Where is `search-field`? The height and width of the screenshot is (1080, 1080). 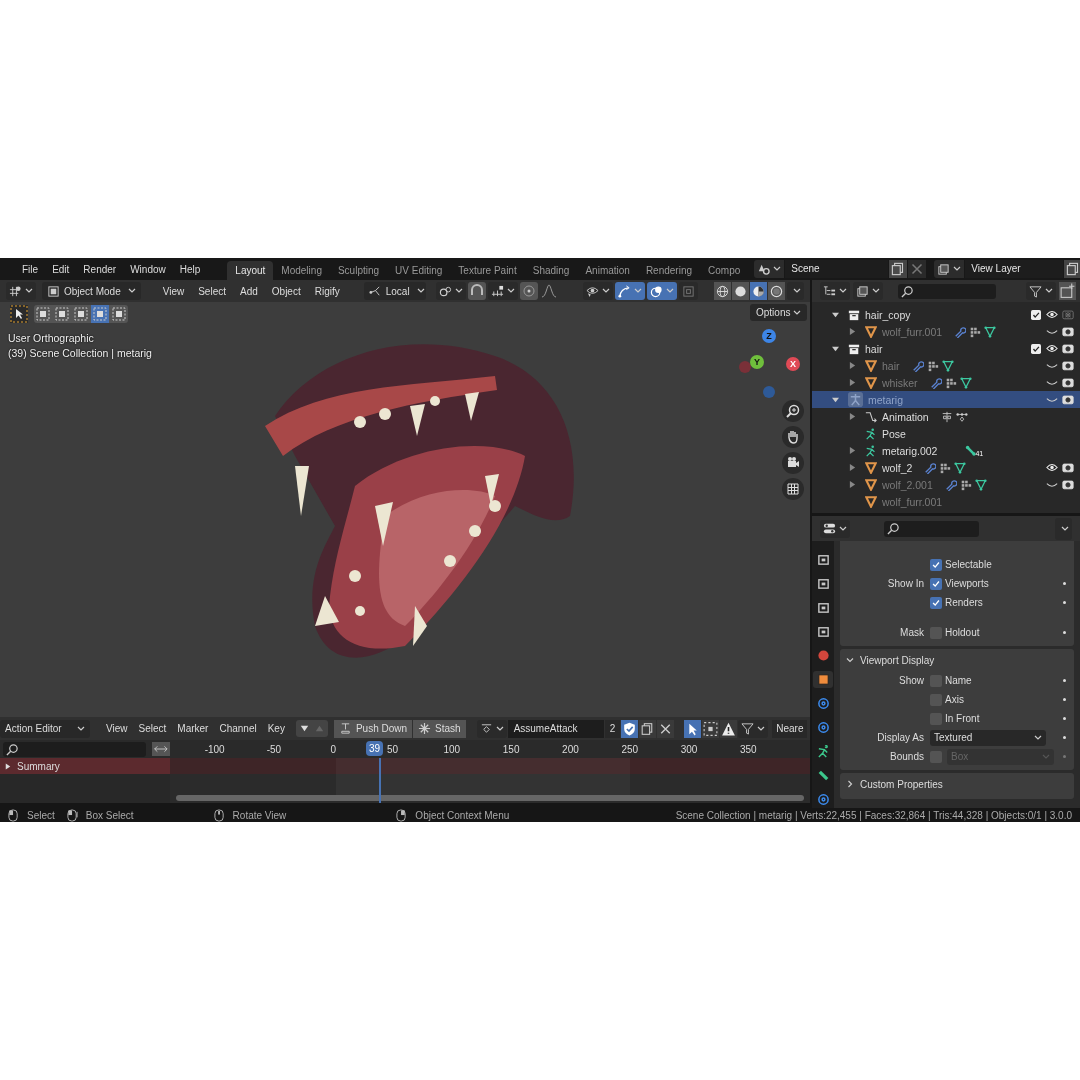 search-field is located at coordinates (931, 528).